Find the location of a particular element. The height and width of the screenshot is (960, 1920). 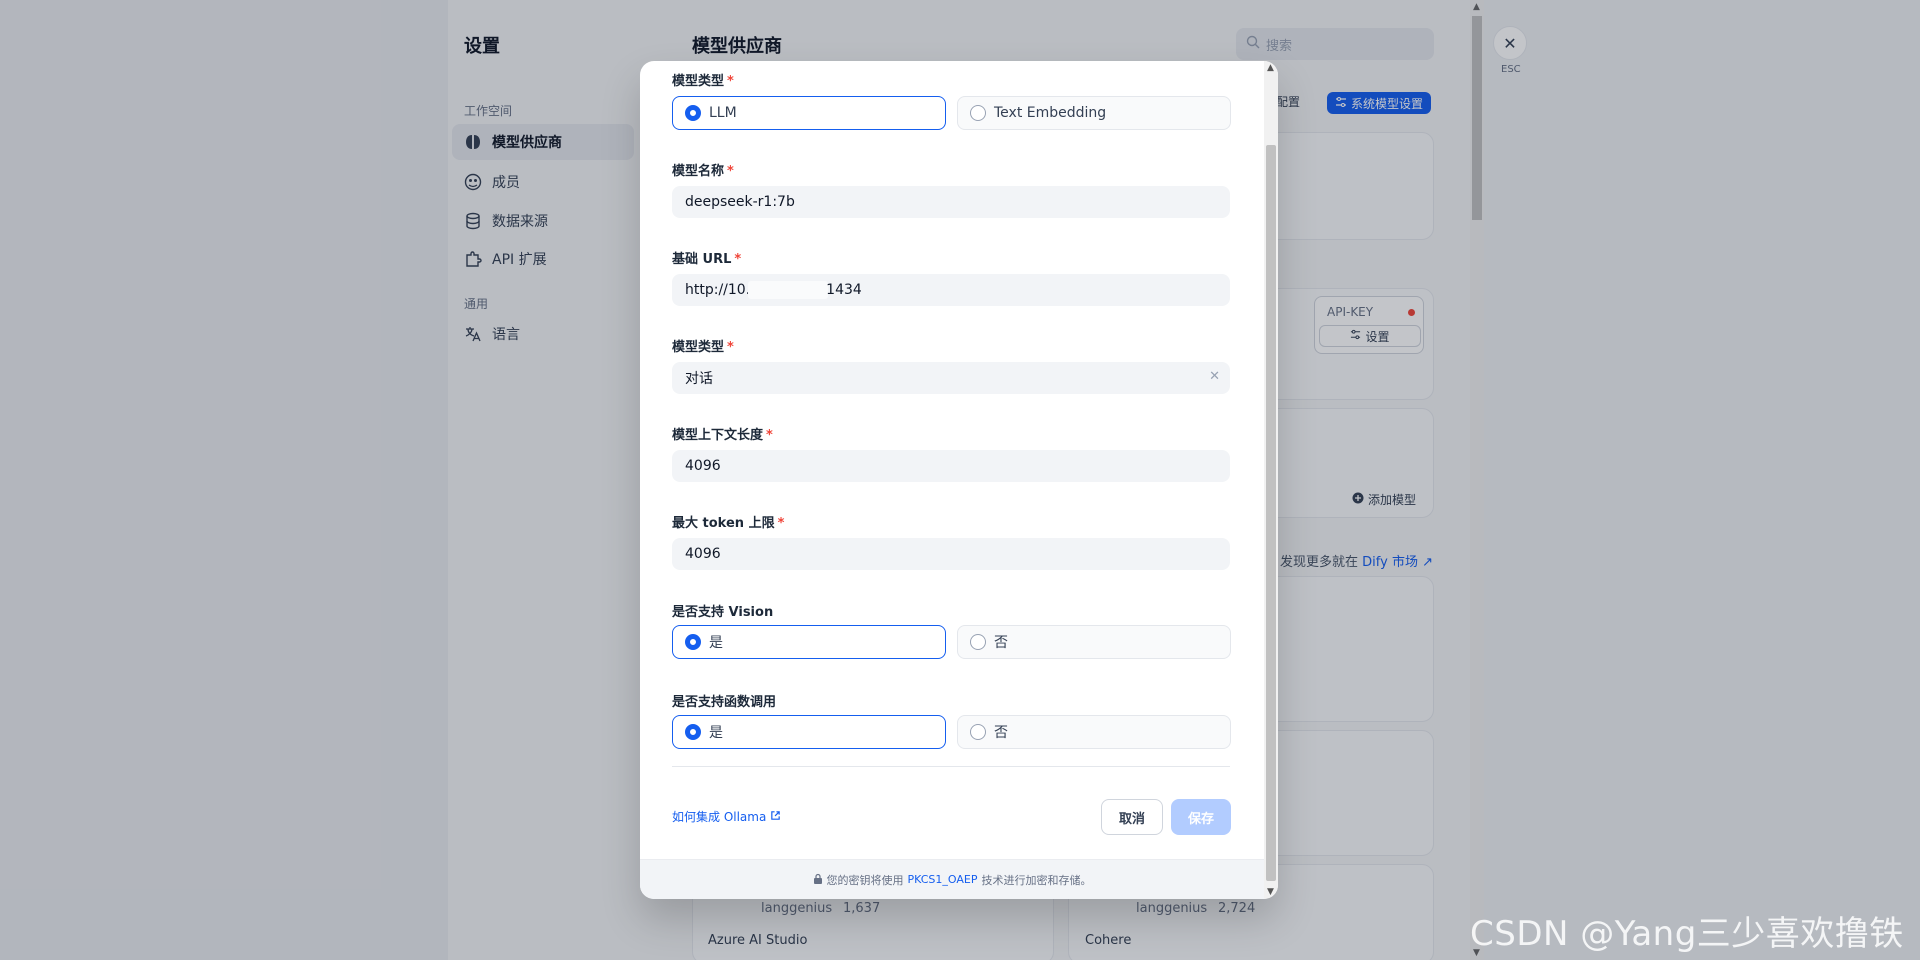

completion-type-label: 模型类型 * is located at coordinates (703, 347).